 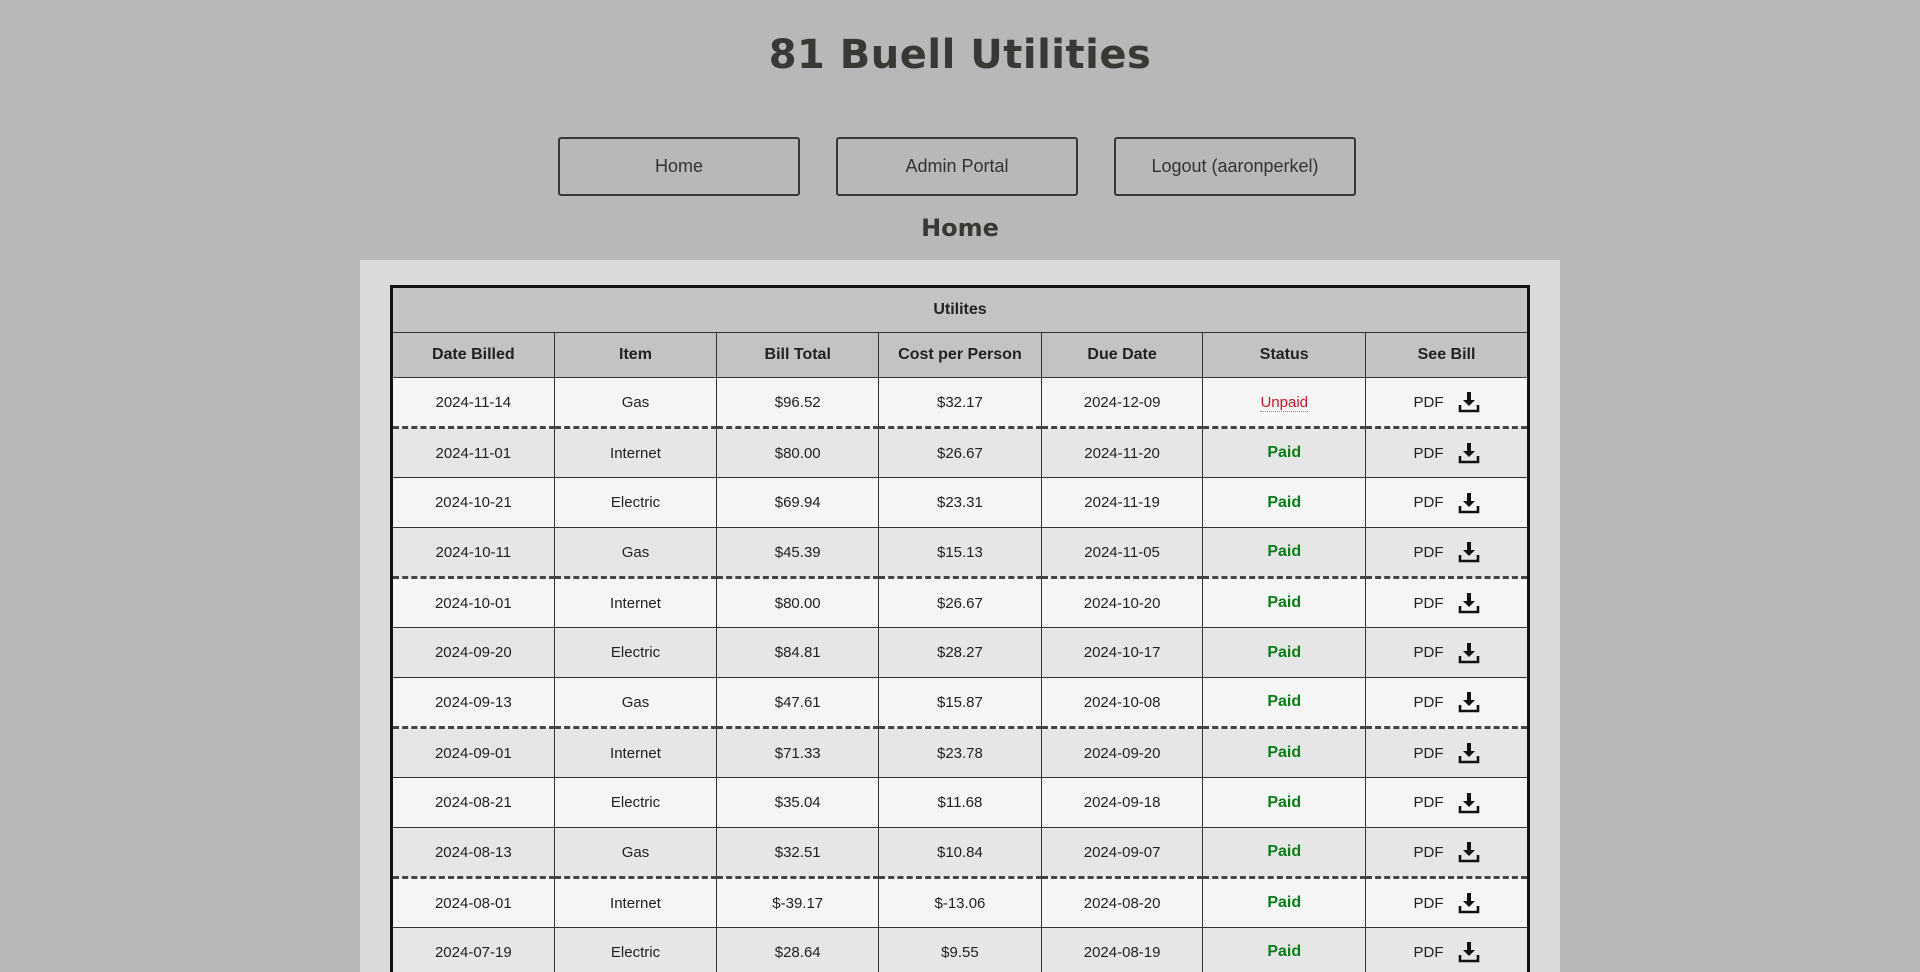 What do you see at coordinates (1284, 402) in the screenshot?
I see `status-badge: Unpaid` at bounding box center [1284, 402].